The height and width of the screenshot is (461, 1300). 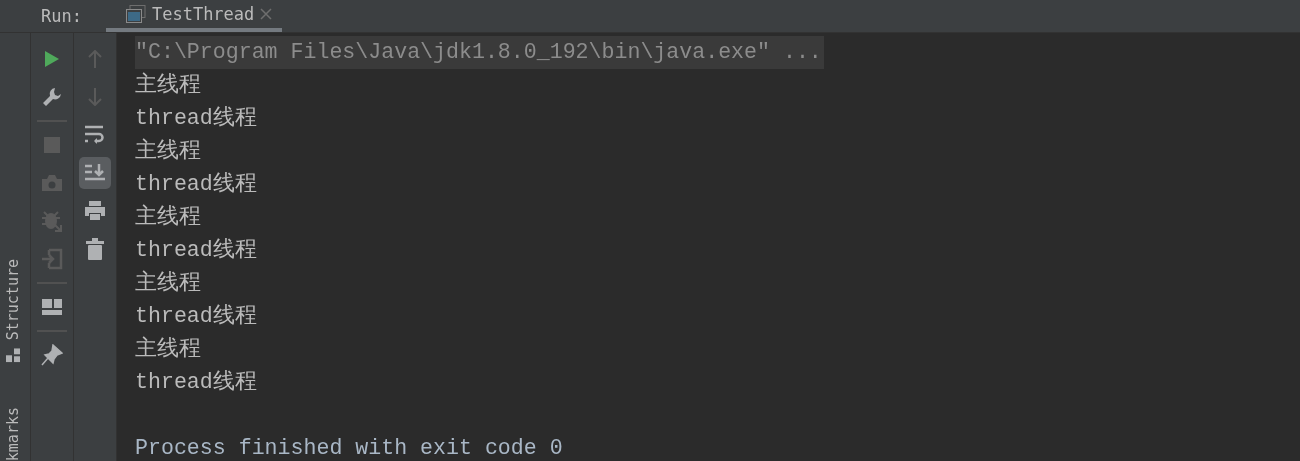 What do you see at coordinates (13, 299) in the screenshot?
I see `tool-window-tab: Structure` at bounding box center [13, 299].